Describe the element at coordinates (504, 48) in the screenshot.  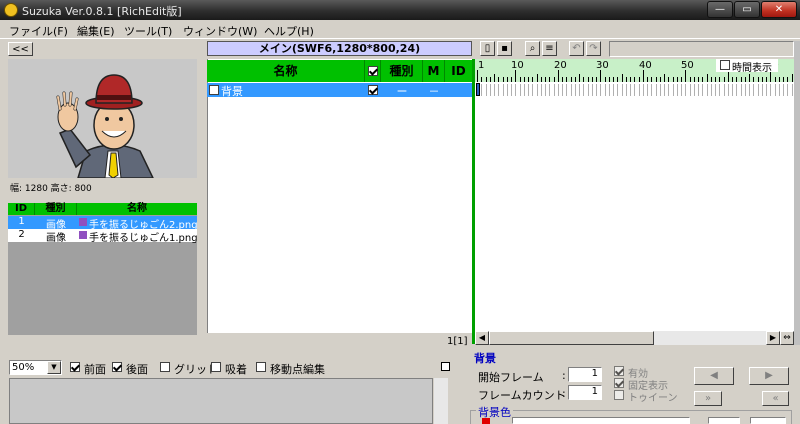
I see `save-icon: ▪` at that location.